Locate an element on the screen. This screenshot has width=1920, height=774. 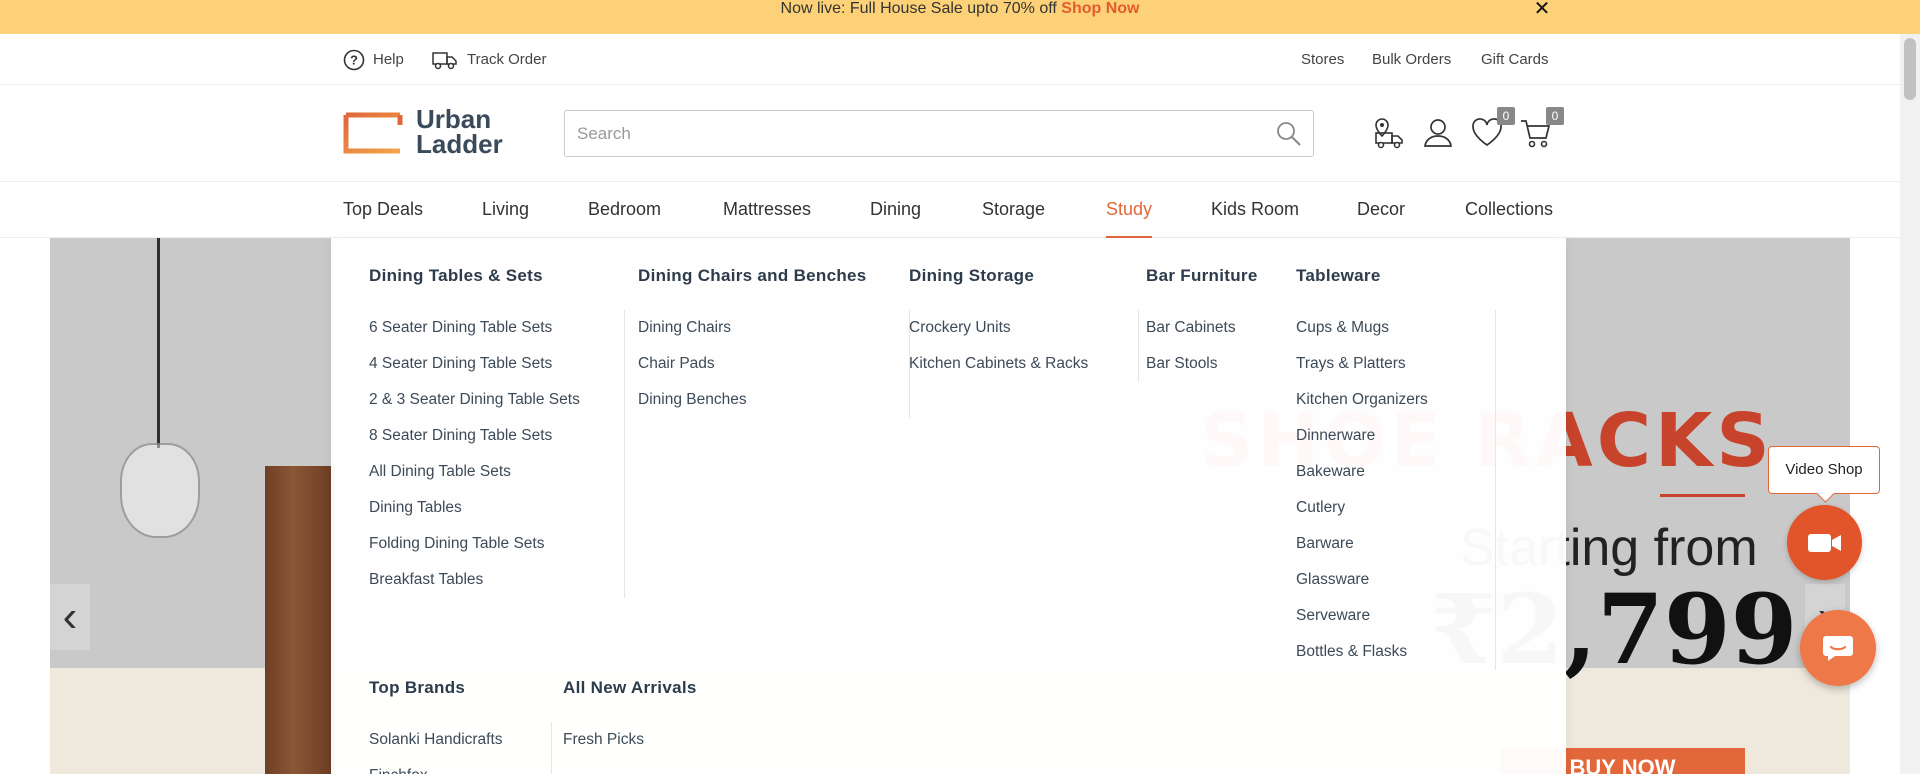
menu-item: Glassware is located at coordinates (1390, 580).